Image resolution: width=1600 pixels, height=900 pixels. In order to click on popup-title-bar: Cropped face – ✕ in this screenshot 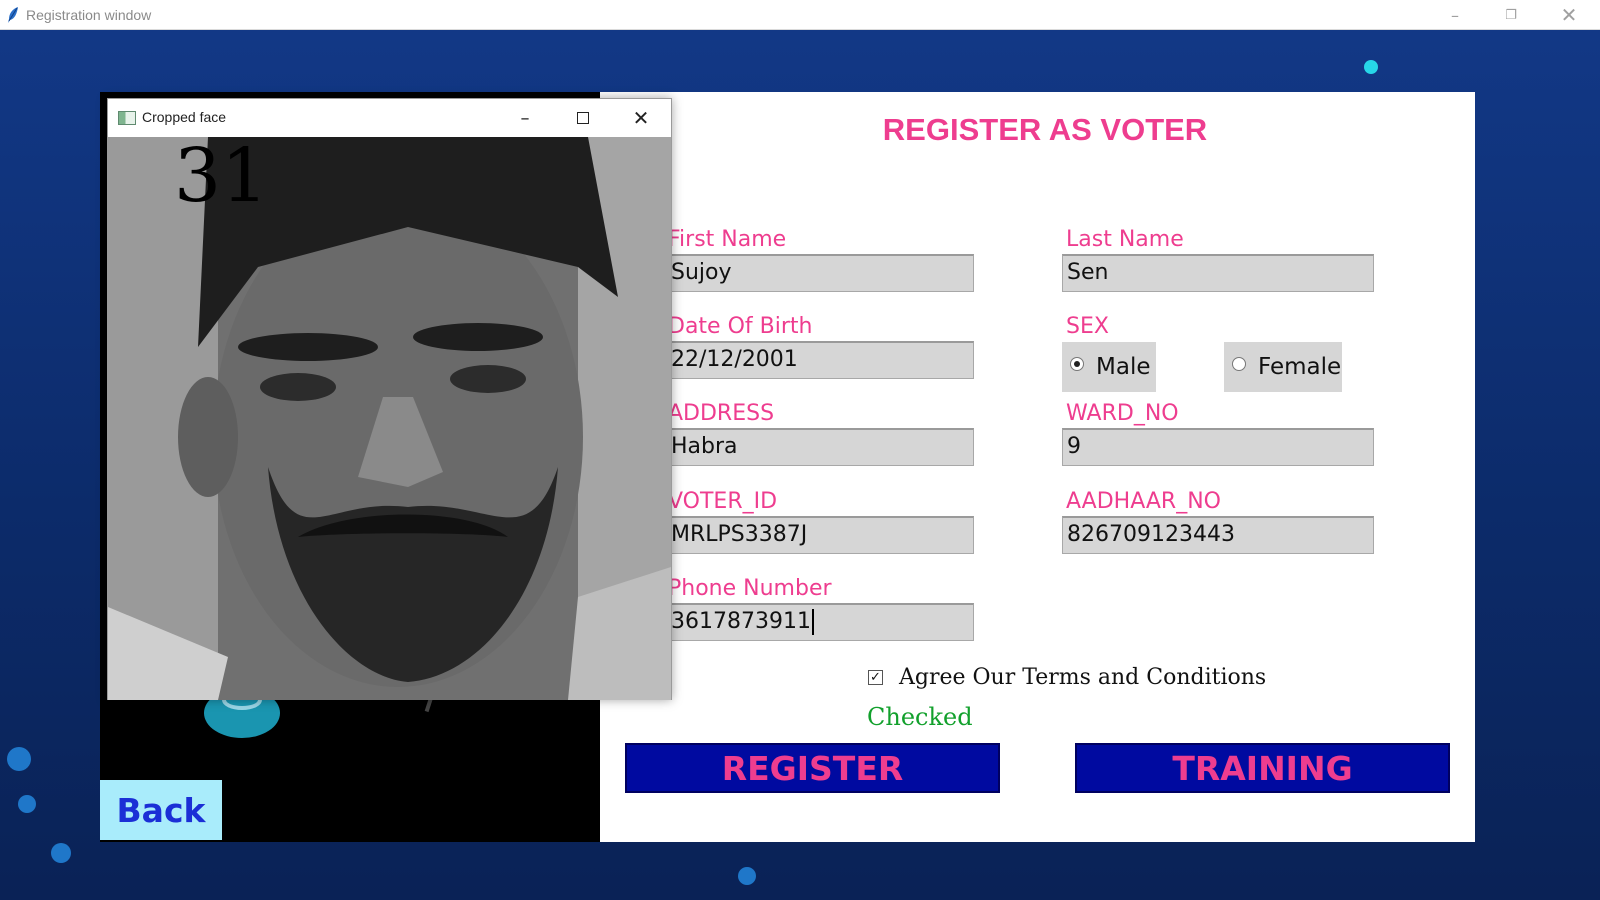, I will do `click(389, 118)`.